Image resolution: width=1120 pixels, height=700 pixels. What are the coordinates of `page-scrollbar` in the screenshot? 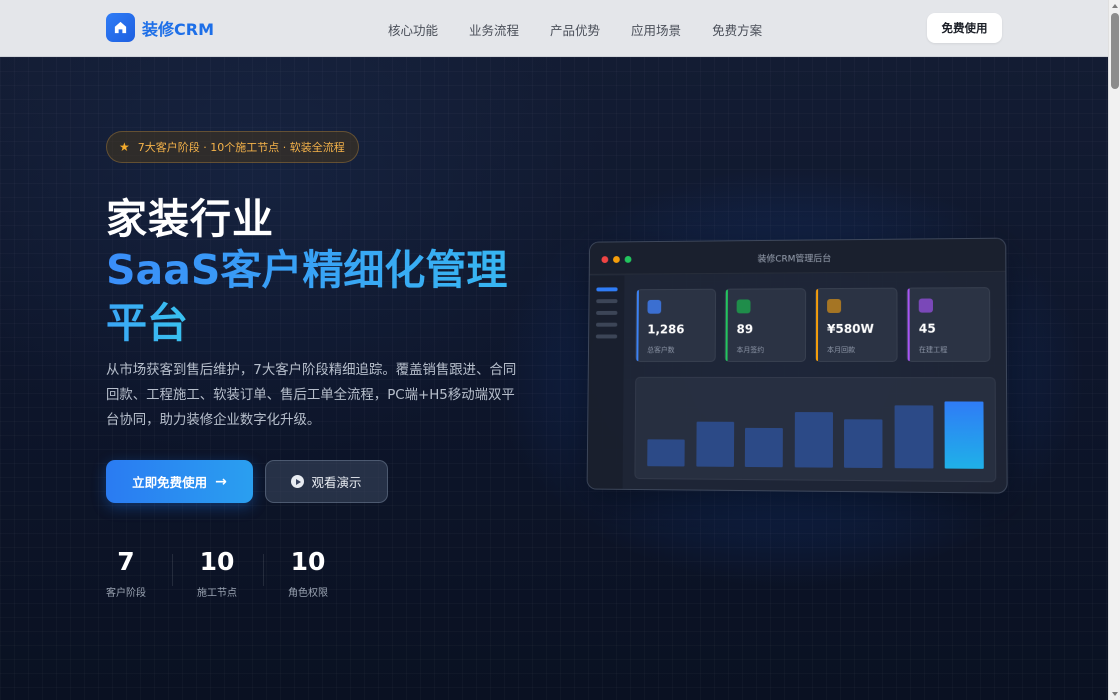 It's located at (1114, 350).